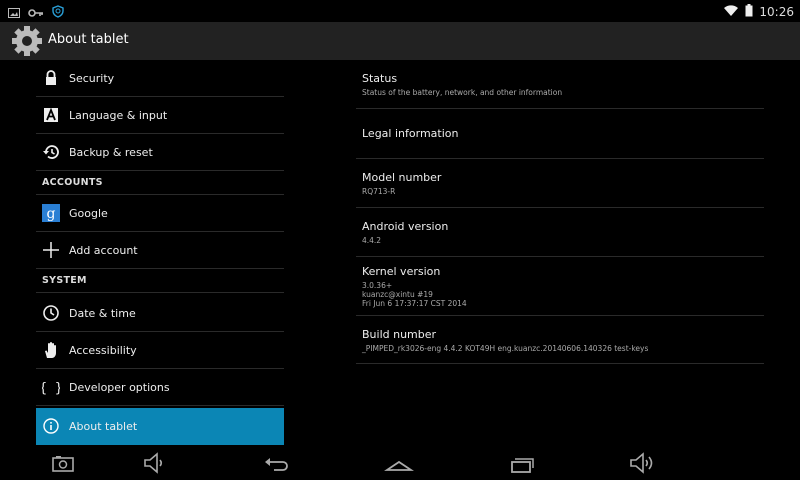  What do you see at coordinates (377, 285) in the screenshot?
I see `row-value-line: 3.0.36+` at bounding box center [377, 285].